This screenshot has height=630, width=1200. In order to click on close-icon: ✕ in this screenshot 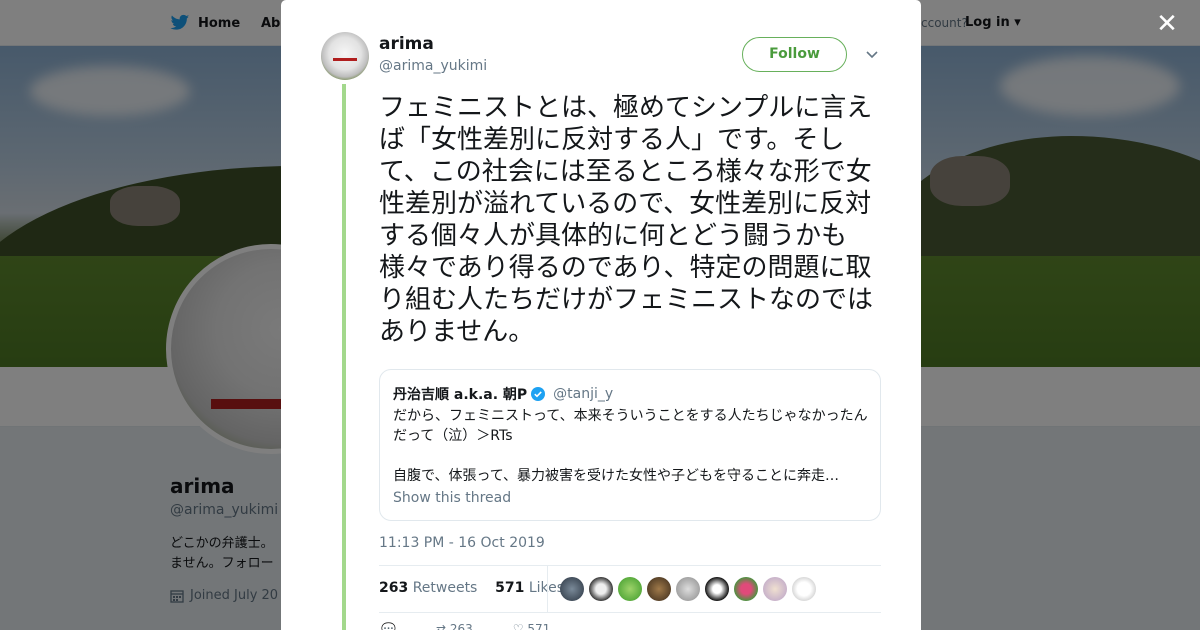, I will do `click(1167, 24)`.